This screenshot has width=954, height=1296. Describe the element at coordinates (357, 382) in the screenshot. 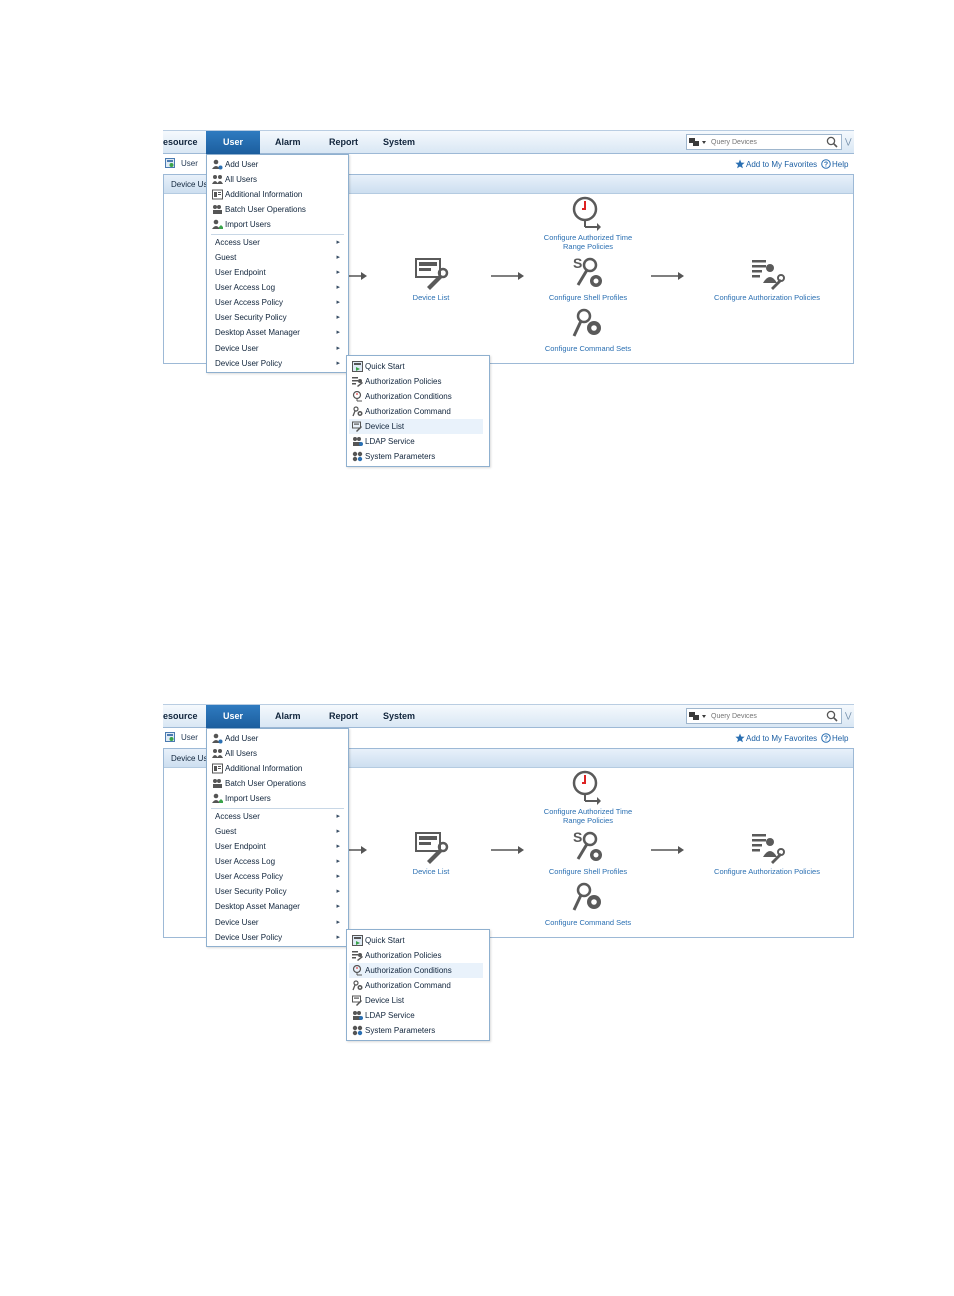

I see `authorization-policies-icon` at that location.